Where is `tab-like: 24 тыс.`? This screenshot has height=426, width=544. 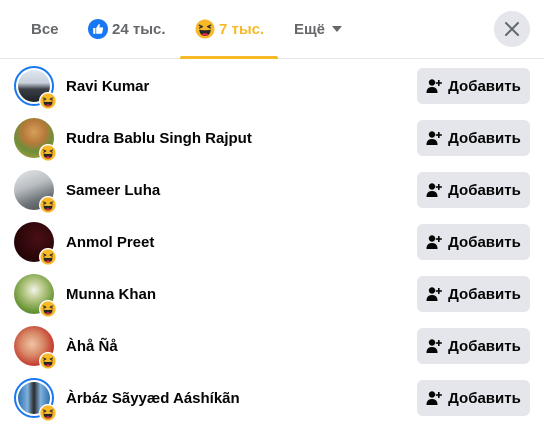
tab-like: 24 тыс. is located at coordinates (127, 29).